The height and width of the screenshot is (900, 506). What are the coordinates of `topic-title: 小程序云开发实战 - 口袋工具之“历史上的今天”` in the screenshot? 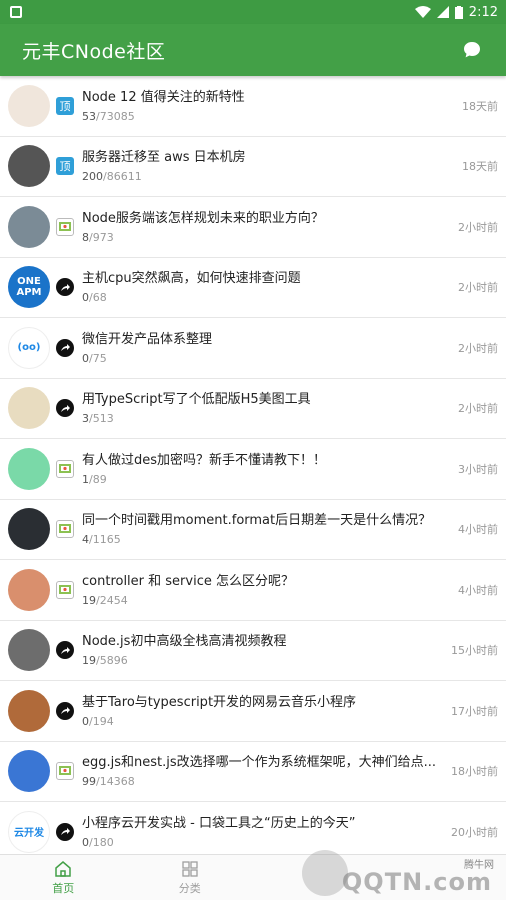 It's located at (262, 824).